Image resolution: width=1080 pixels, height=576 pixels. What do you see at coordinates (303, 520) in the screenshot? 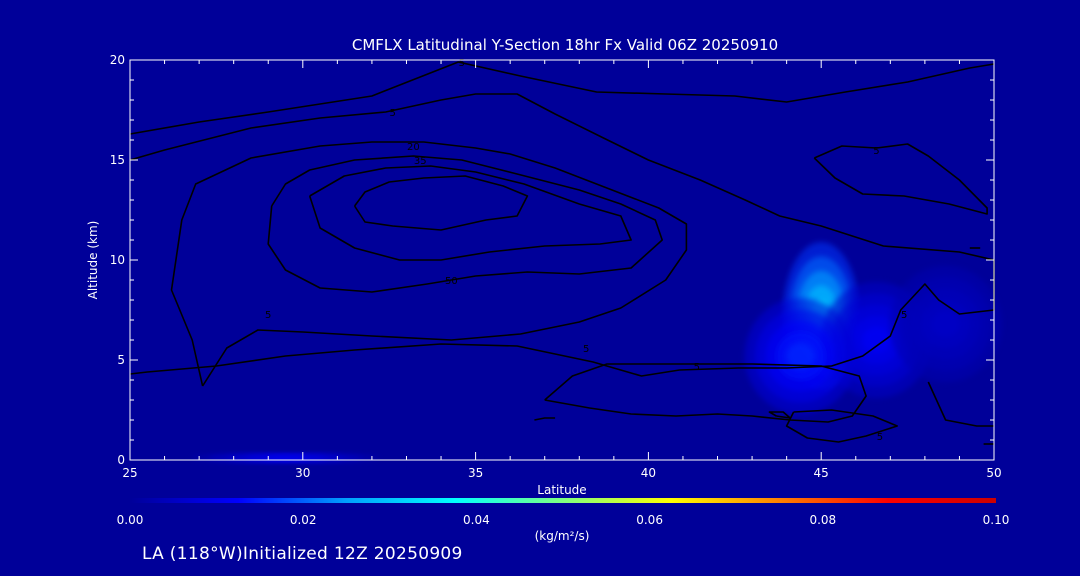
I see `colorbar-tick-label: 0.02` at bounding box center [303, 520].